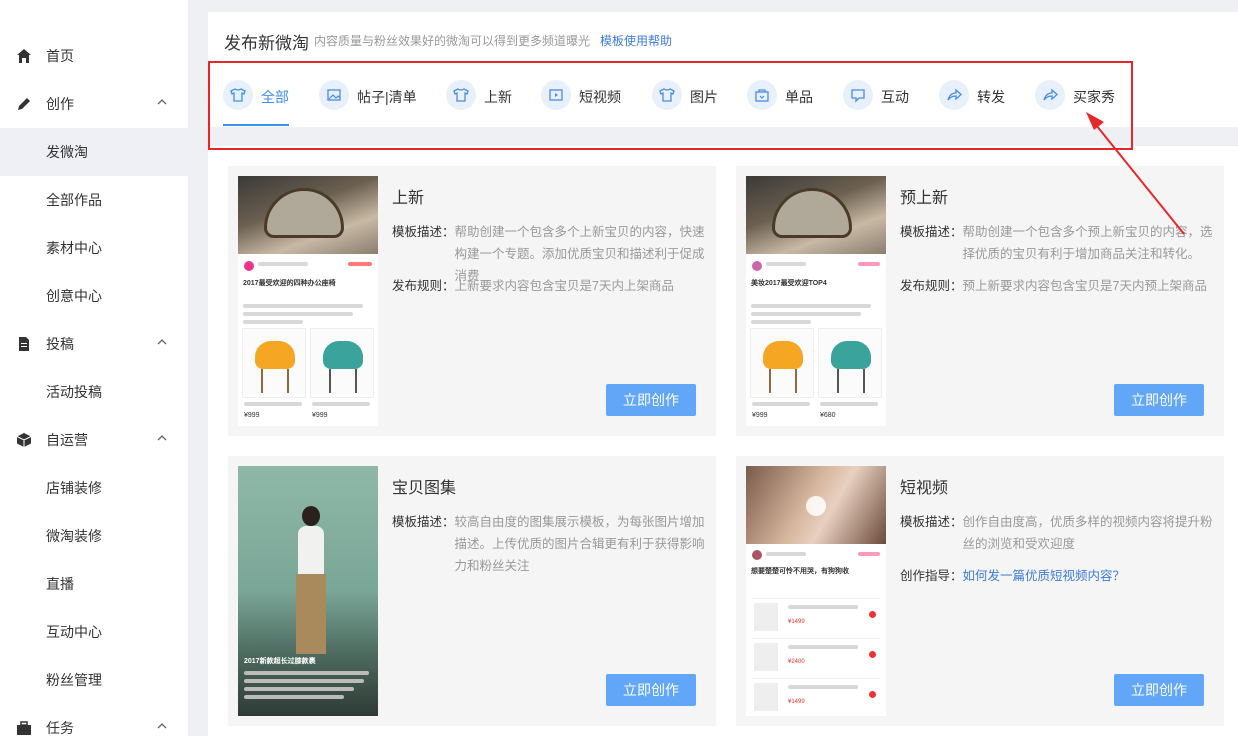 This screenshot has height=736, width=1238. What do you see at coordinates (1084, 286) in the screenshot?
I see `rule-text: 预上新要求内容包含宝贝是7天内预上架商品` at bounding box center [1084, 286].